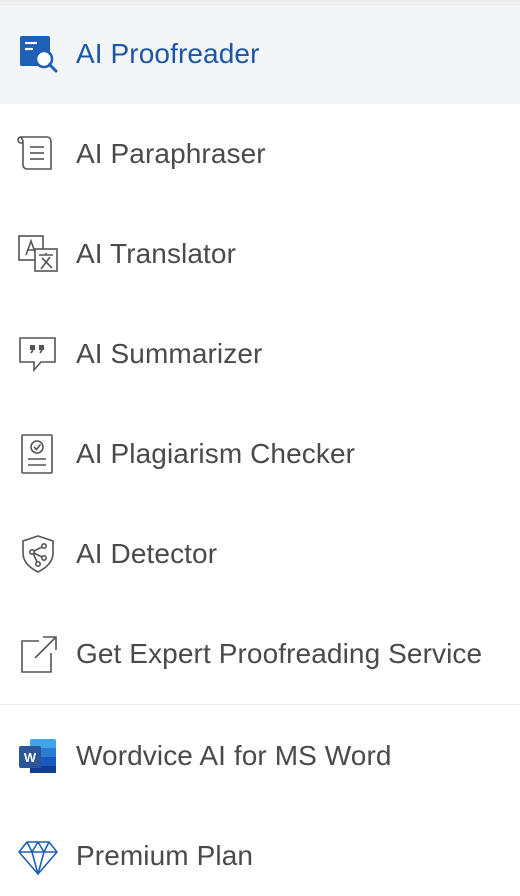  Describe the element at coordinates (169, 353) in the screenshot. I see `menu-item-label: AI Summarizer` at that location.